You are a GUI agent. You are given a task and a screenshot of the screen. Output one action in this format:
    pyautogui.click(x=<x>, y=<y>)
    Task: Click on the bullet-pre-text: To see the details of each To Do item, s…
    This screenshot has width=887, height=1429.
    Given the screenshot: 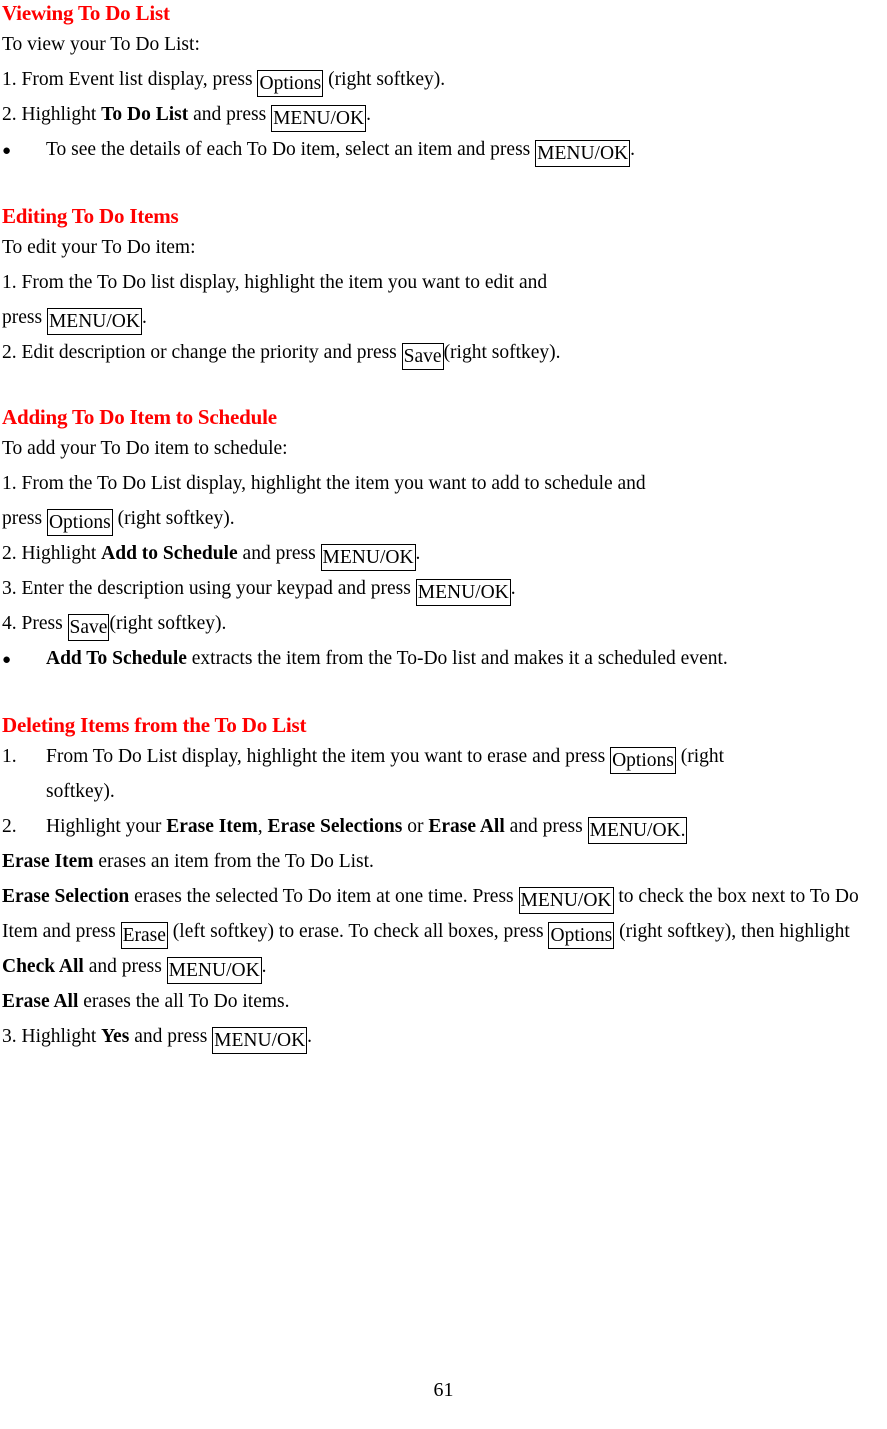 What is the action you would take?
    pyautogui.click(x=291, y=149)
    